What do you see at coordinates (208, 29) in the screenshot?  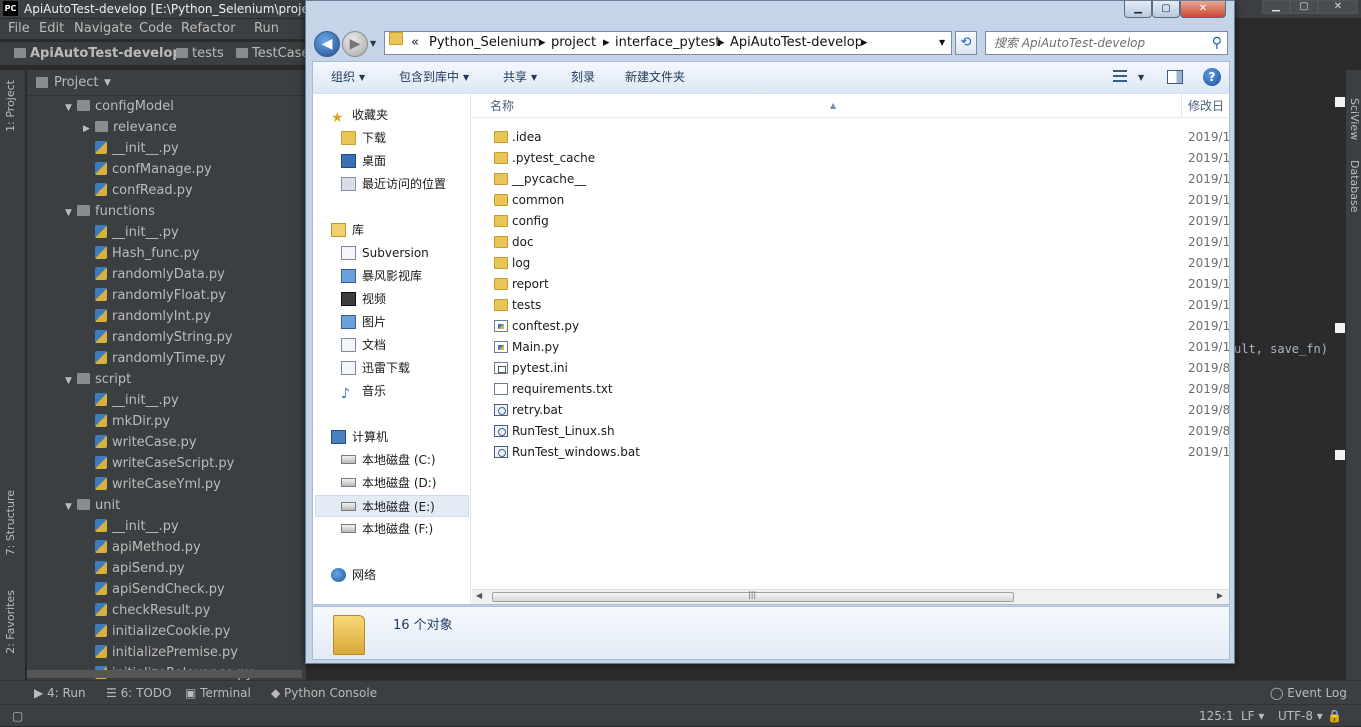 I see `menu-refactor: Refactor` at bounding box center [208, 29].